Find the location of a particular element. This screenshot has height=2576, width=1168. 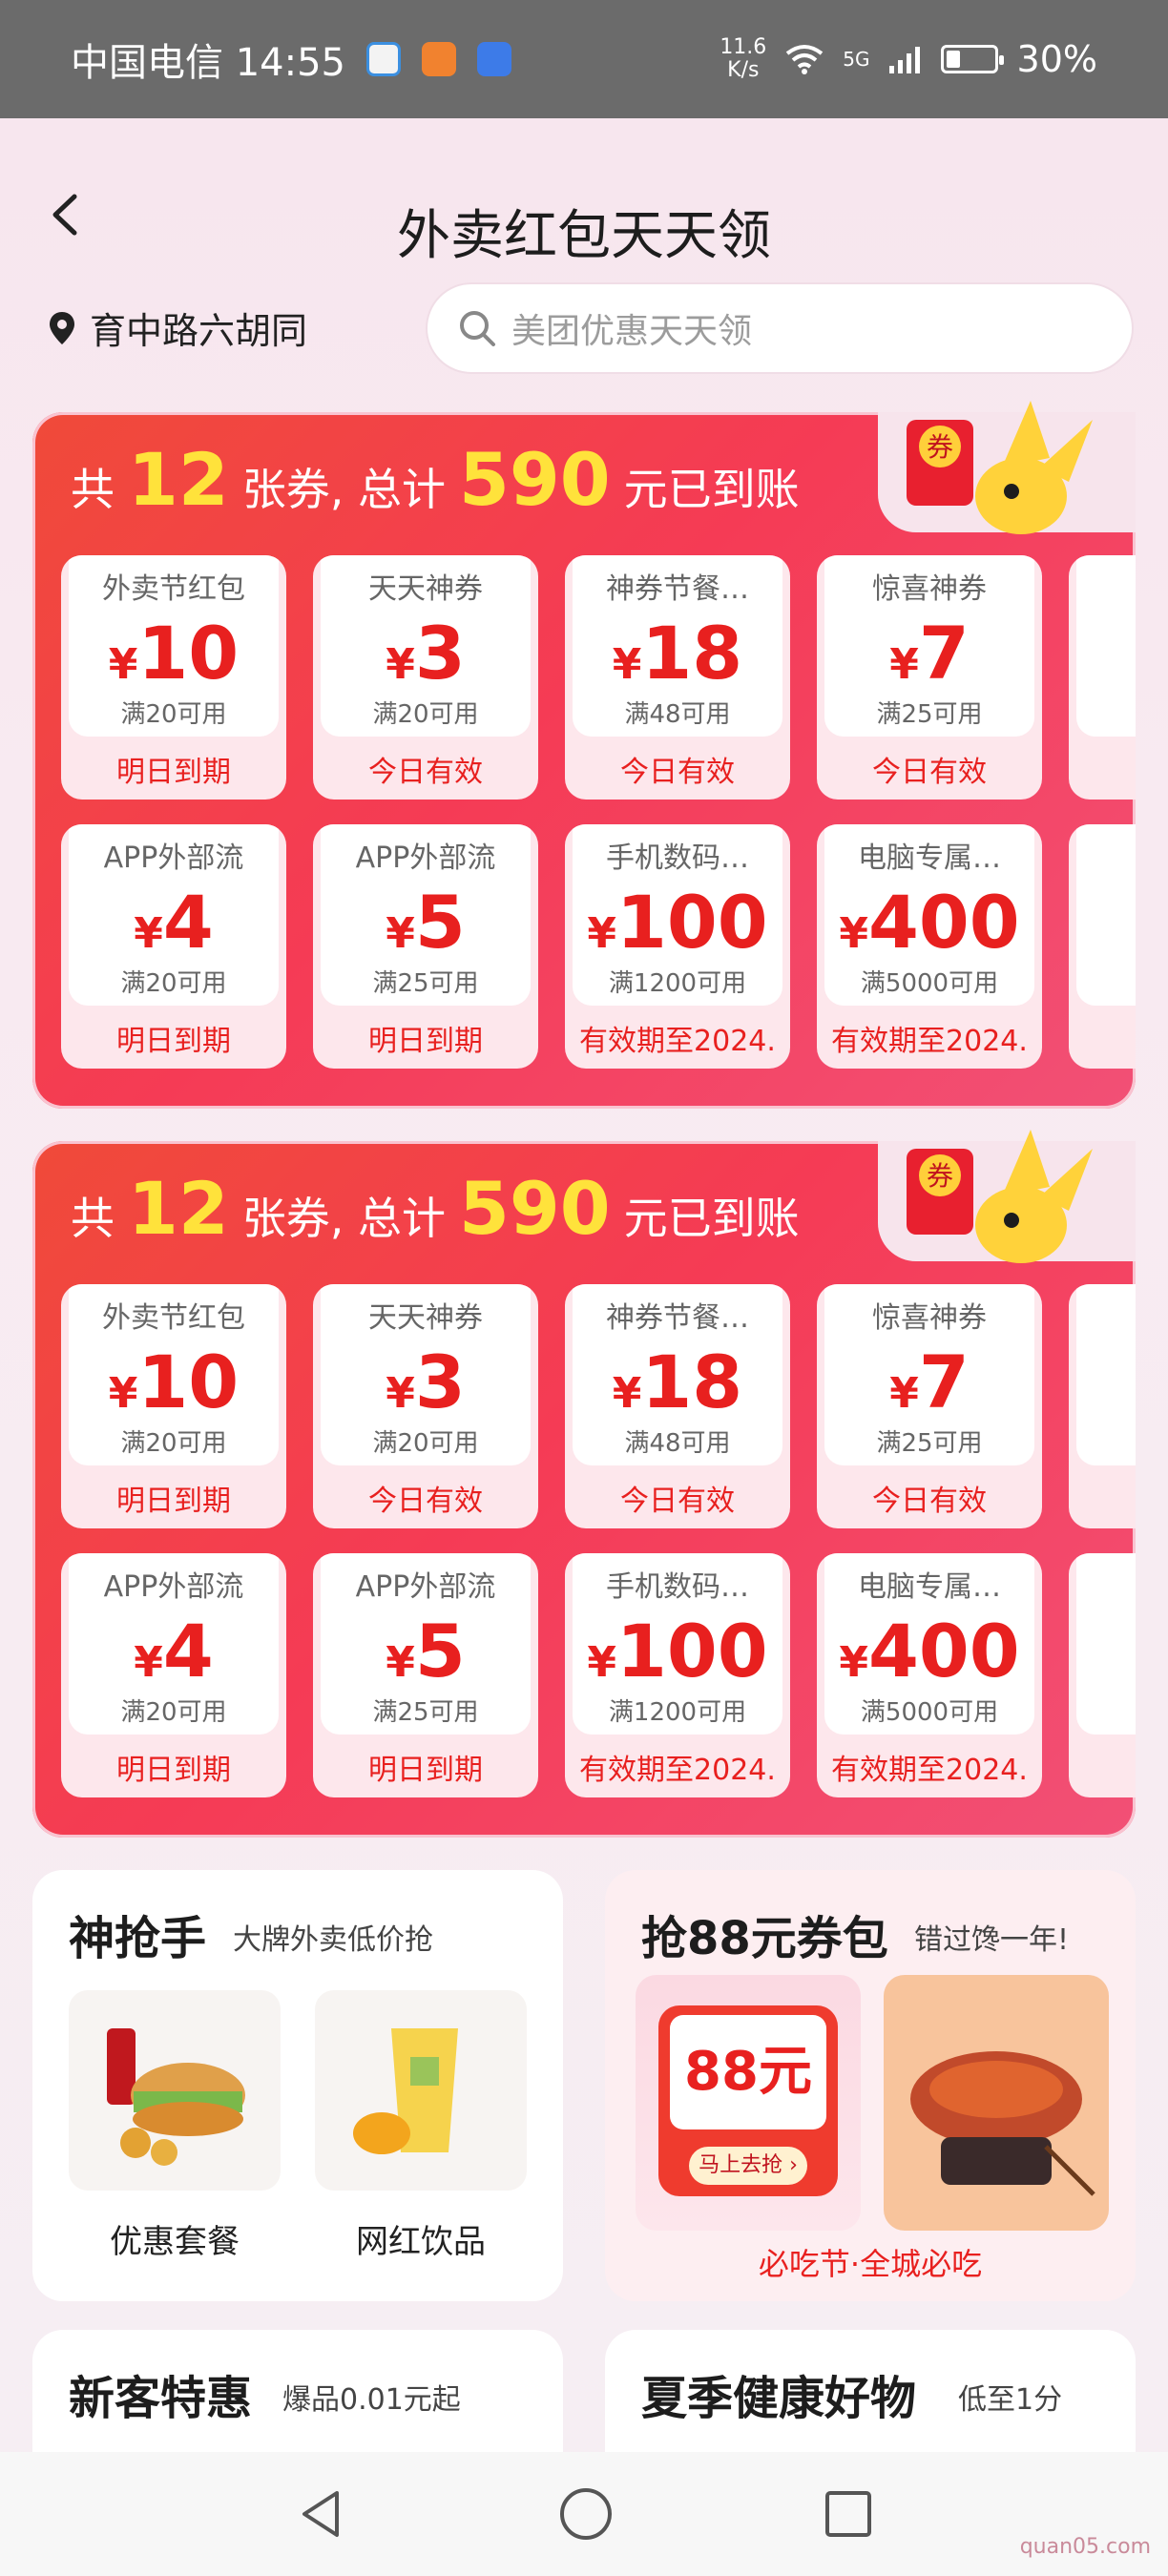

mascot-icon: 券 is located at coordinates (1000, 467).